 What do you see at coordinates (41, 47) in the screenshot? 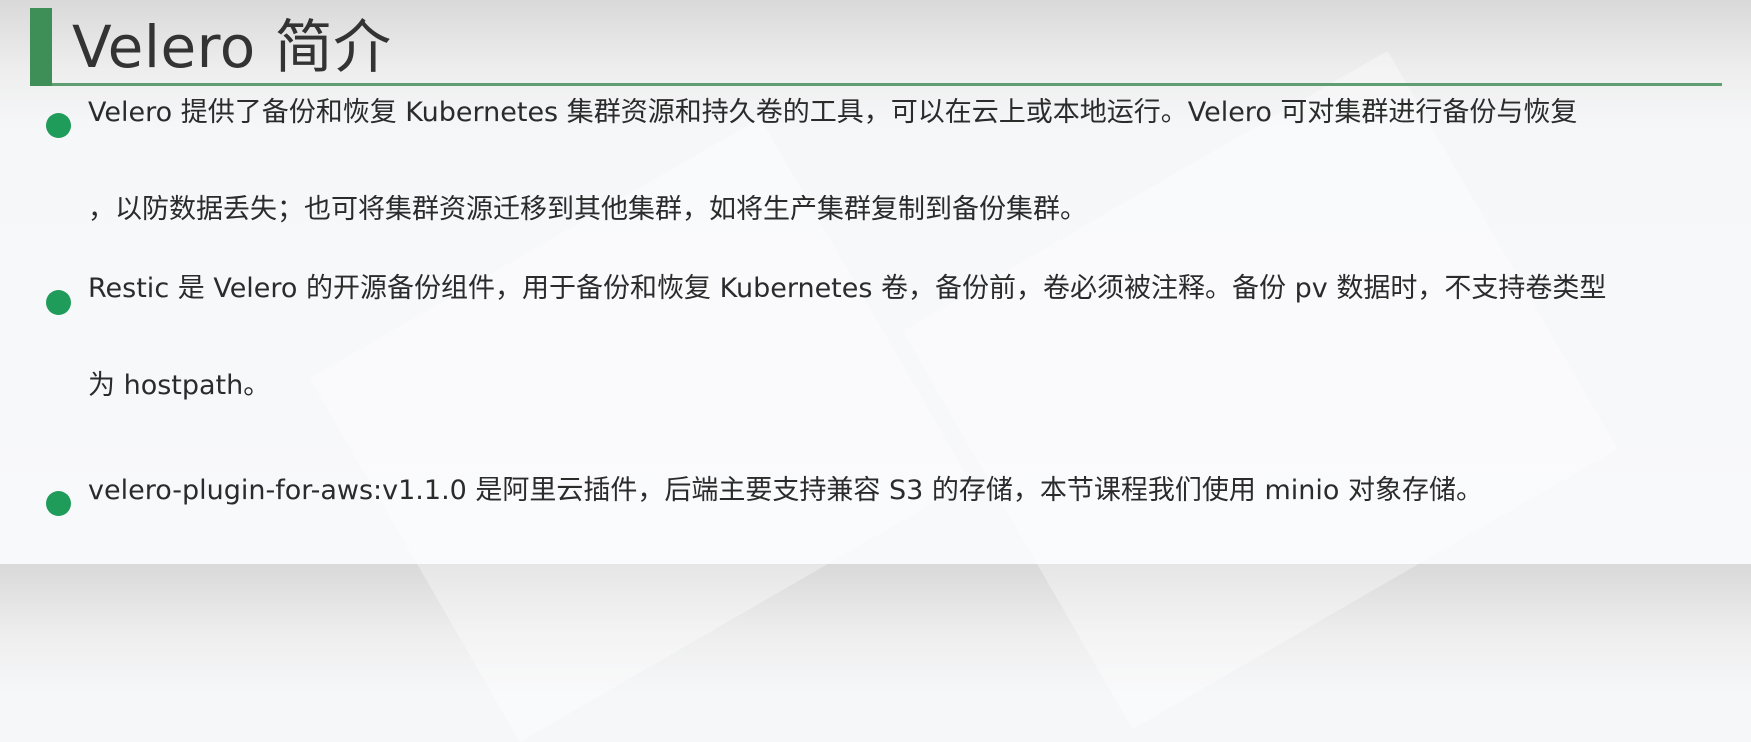
I see `title-accent-bar` at bounding box center [41, 47].